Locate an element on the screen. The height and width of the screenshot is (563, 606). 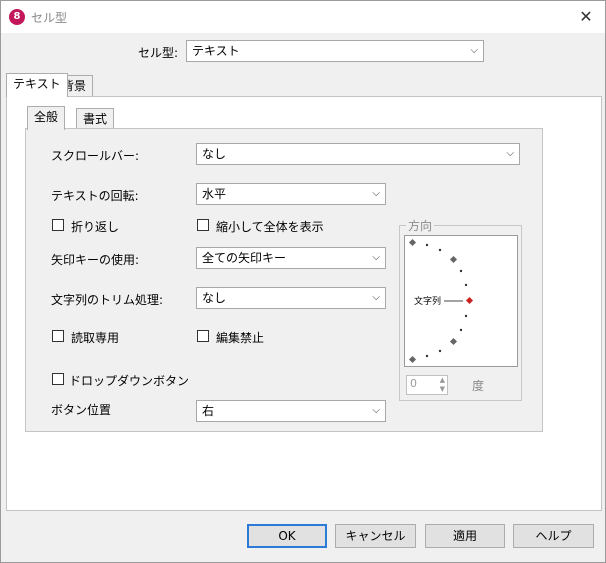
arrow-keys-label: 矢印キーの使用: is located at coordinates (95, 260).